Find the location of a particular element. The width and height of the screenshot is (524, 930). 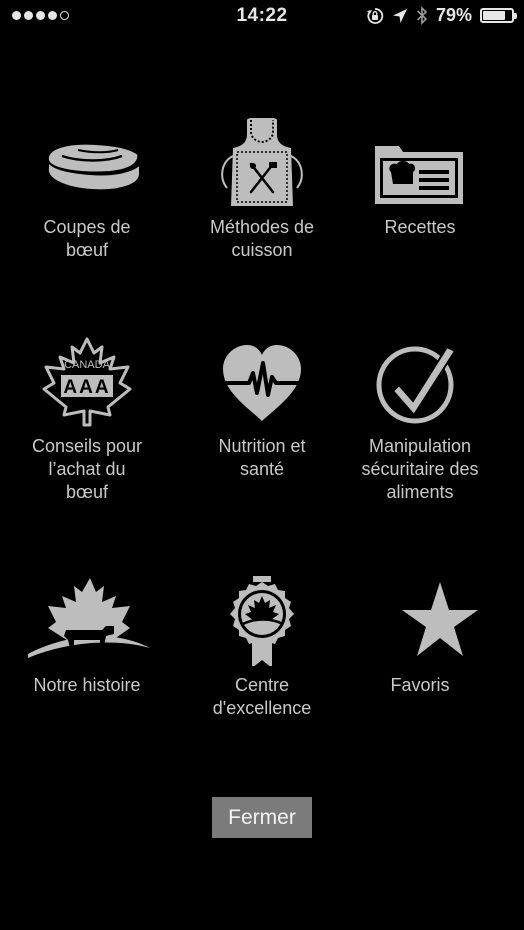

award-medal-icon is located at coordinates (262, 621).